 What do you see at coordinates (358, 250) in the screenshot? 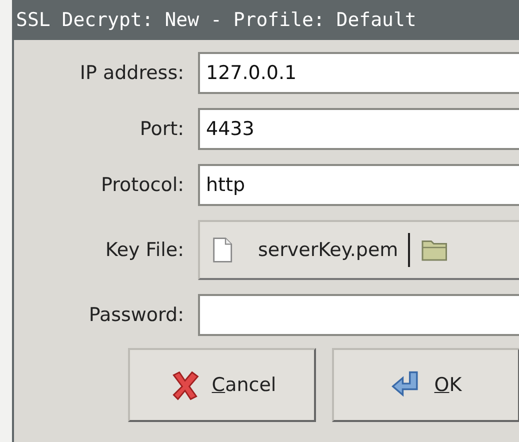
I see `file-chooser-button: serverKey.pem` at bounding box center [358, 250].